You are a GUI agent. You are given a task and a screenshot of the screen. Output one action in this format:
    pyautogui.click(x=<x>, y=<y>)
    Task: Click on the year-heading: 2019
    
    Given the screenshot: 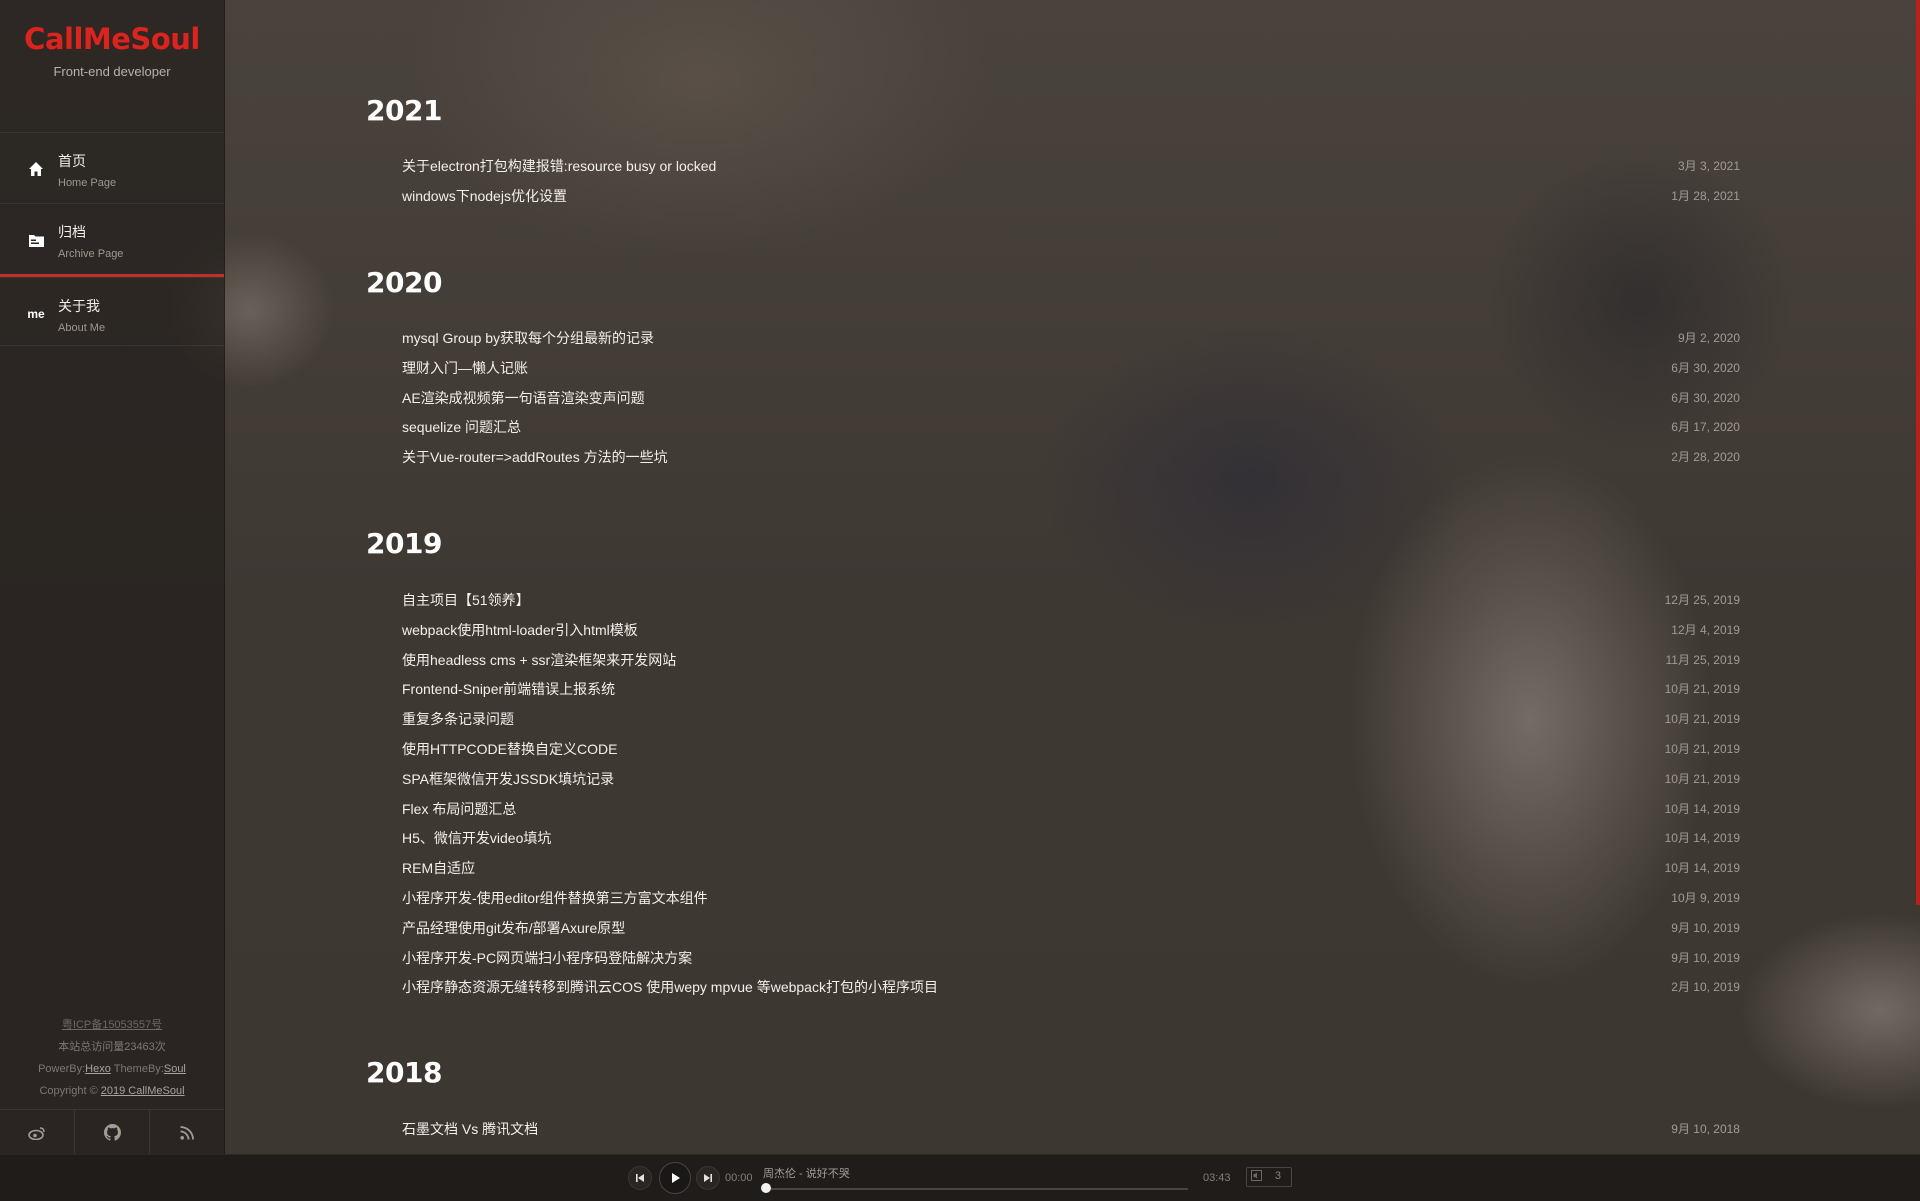 What is the action you would take?
    pyautogui.click(x=404, y=543)
    